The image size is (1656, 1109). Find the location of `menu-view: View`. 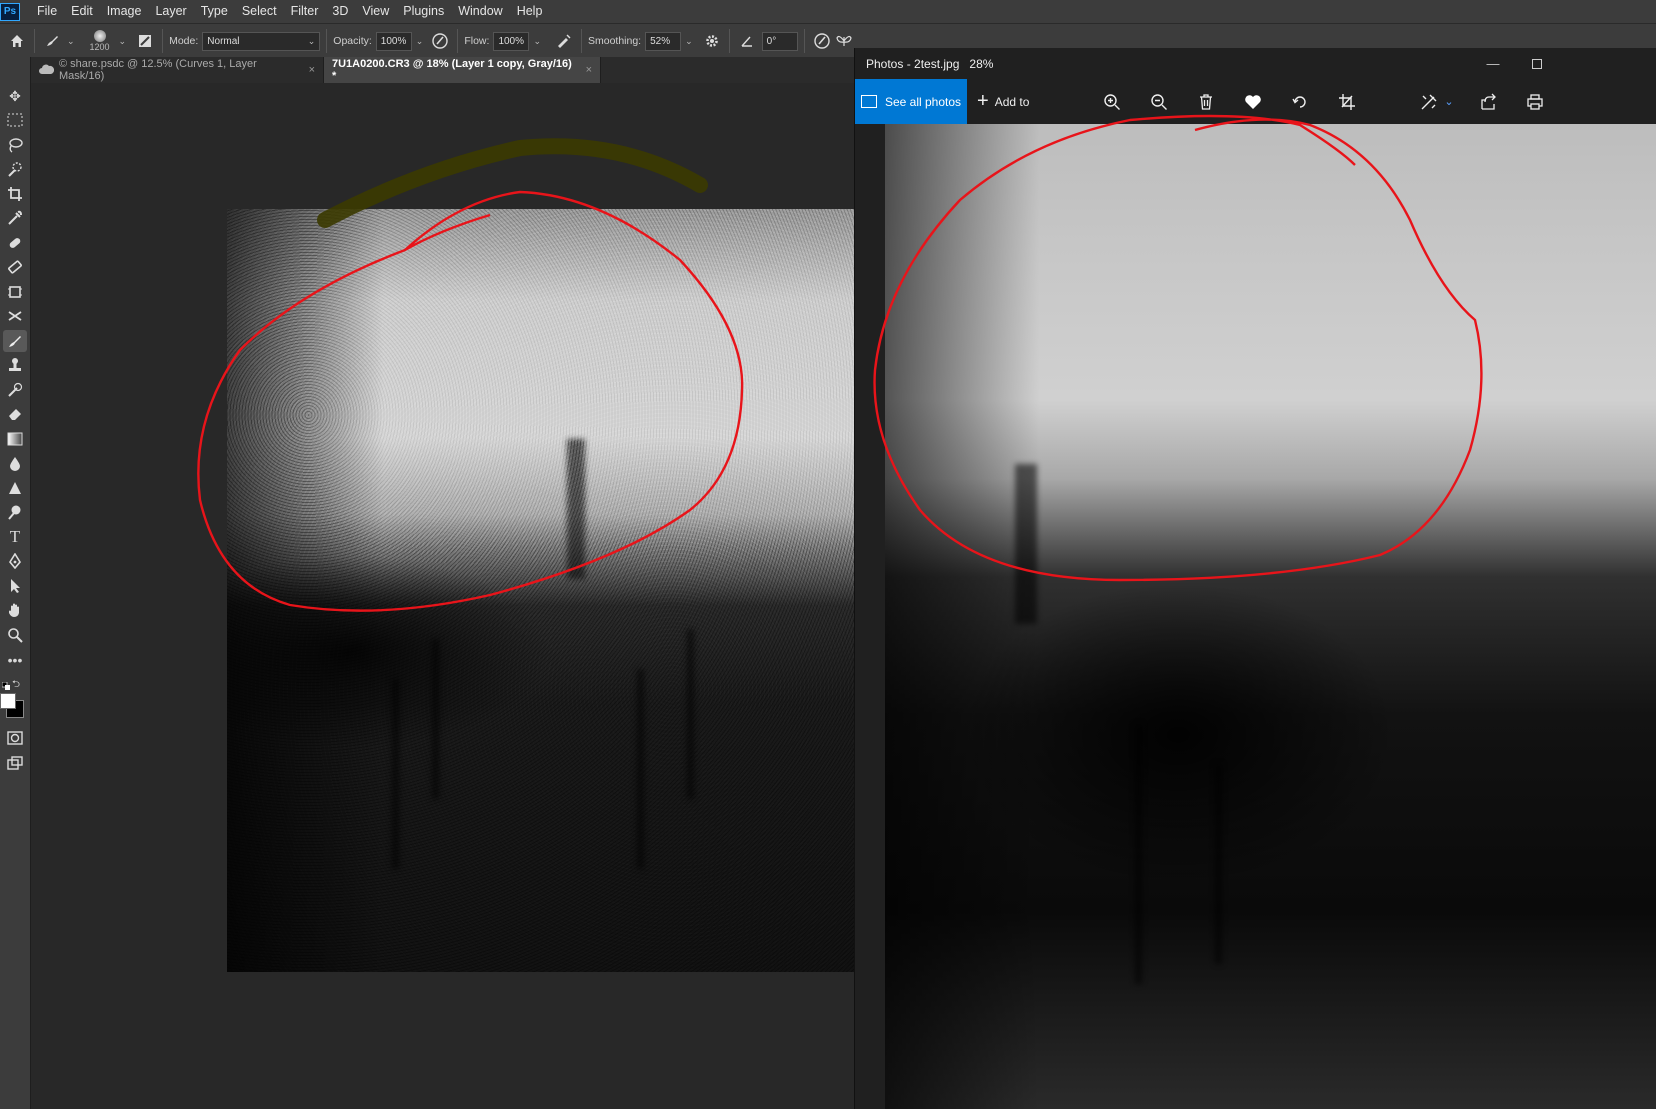

menu-view: View is located at coordinates (375, 11).